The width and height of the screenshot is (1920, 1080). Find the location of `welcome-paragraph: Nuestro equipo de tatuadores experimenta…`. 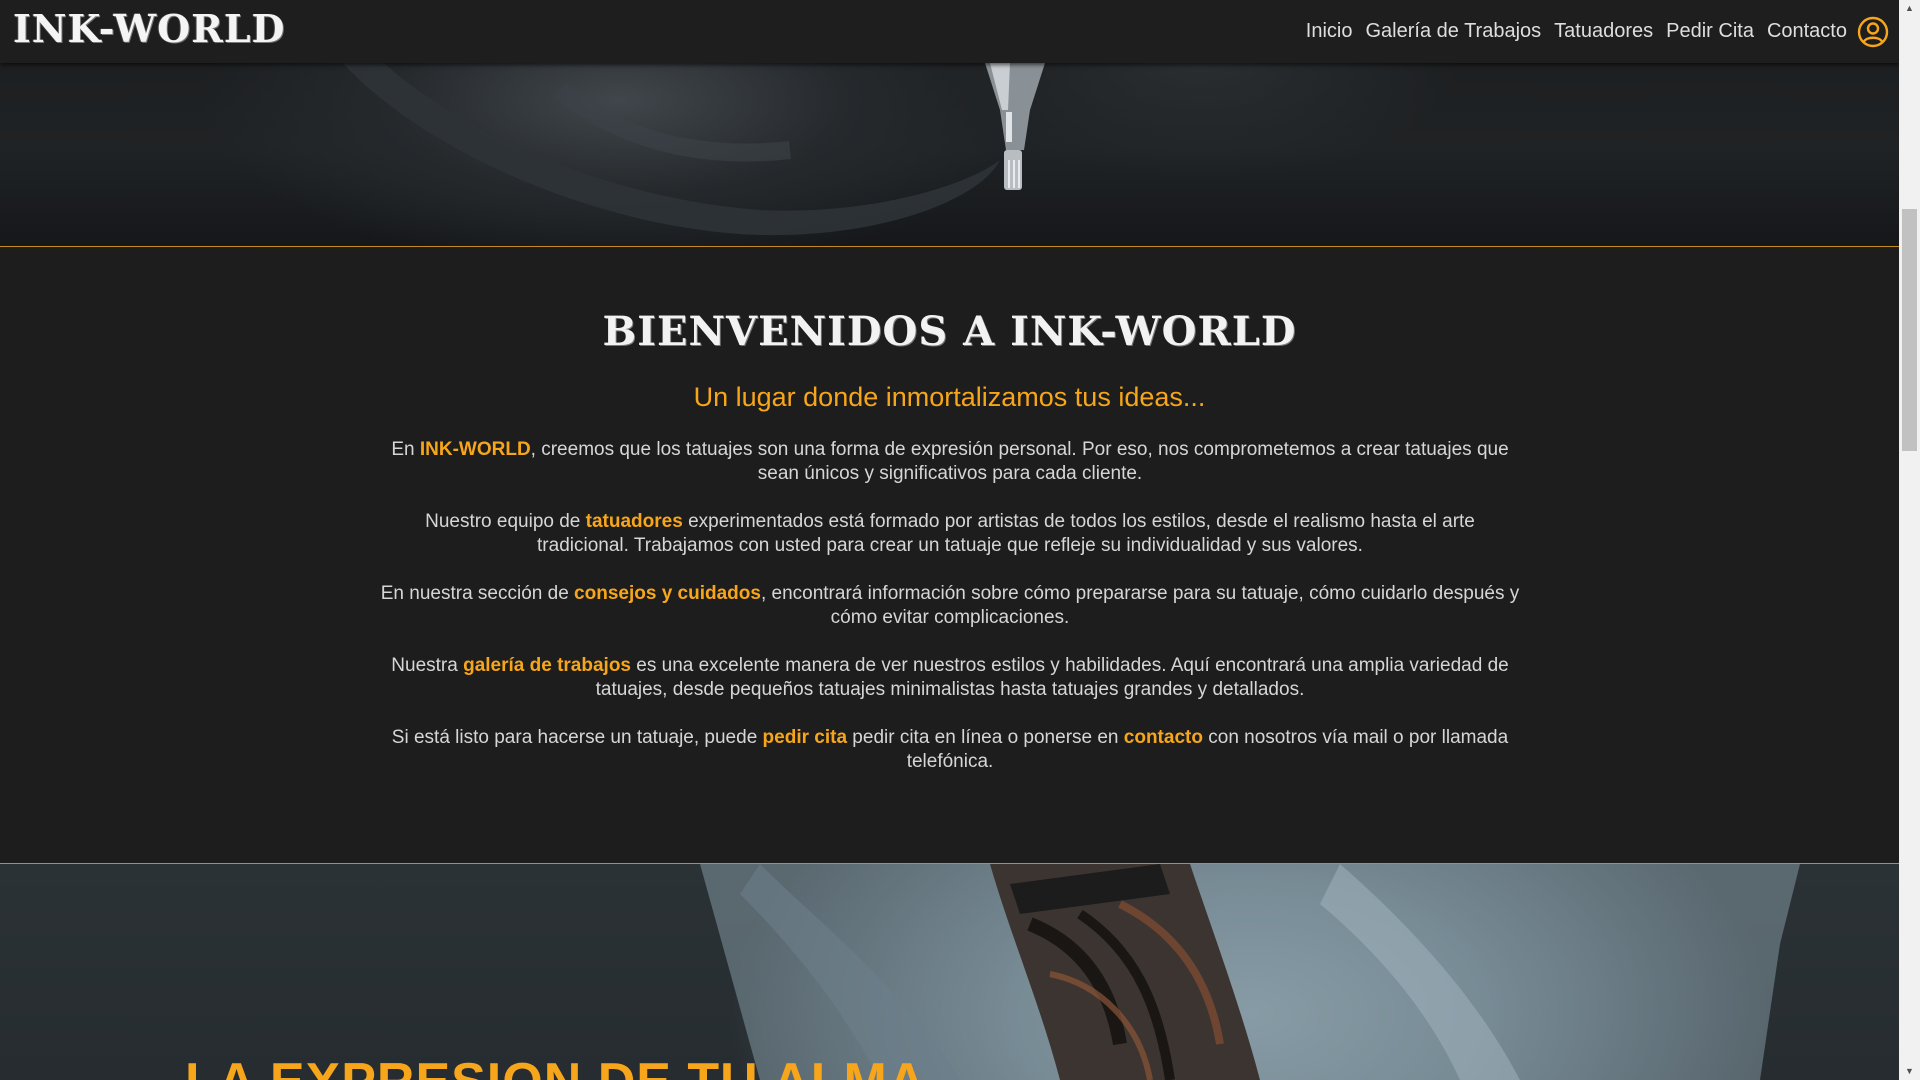

welcome-paragraph: Nuestro equipo de tatuadores experimenta… is located at coordinates (950, 534).